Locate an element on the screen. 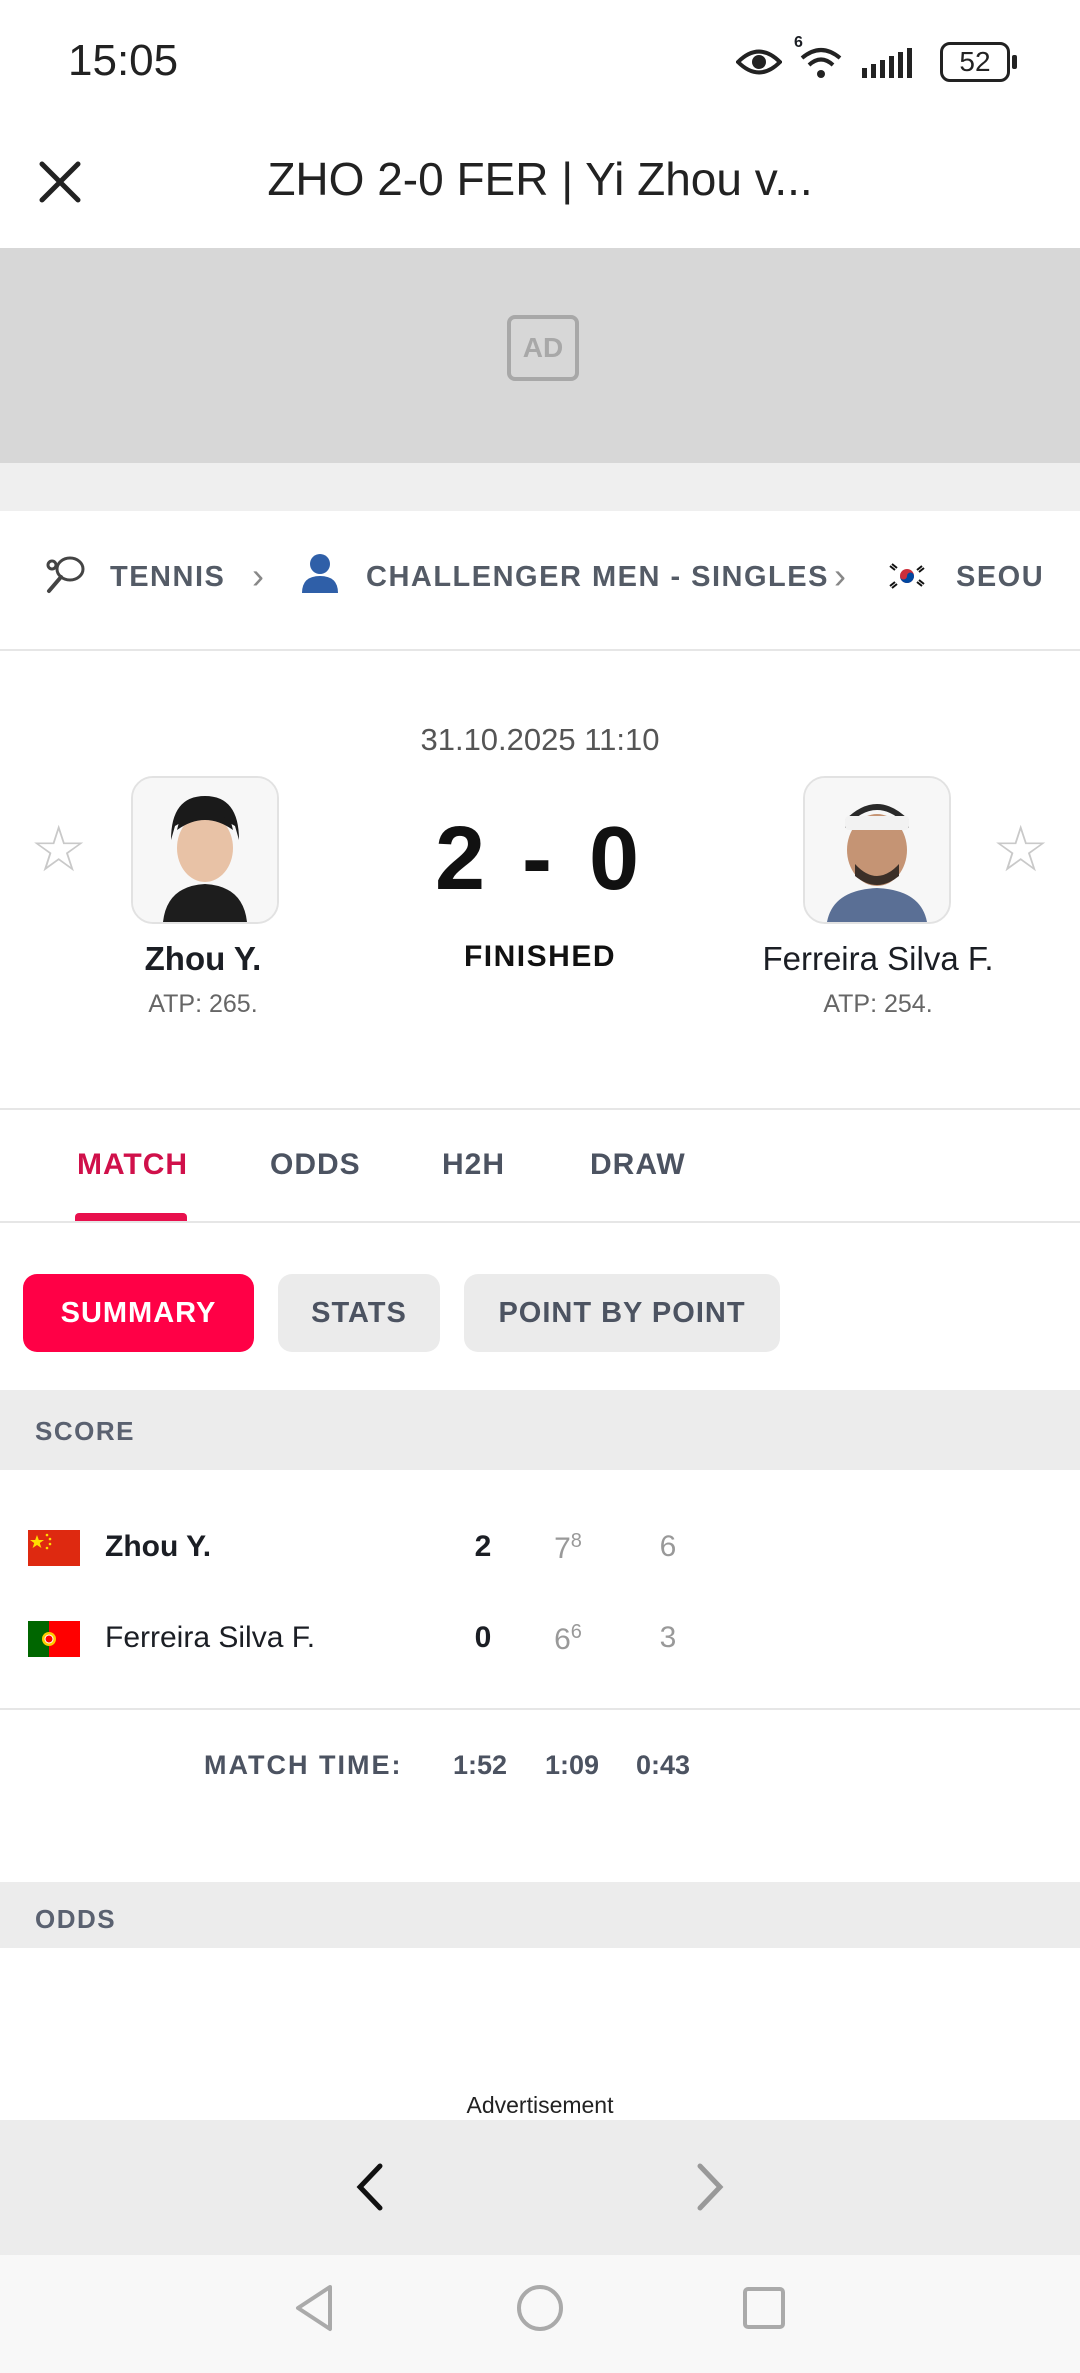  match-time-total: 1:52 is located at coordinates (480, 1765).